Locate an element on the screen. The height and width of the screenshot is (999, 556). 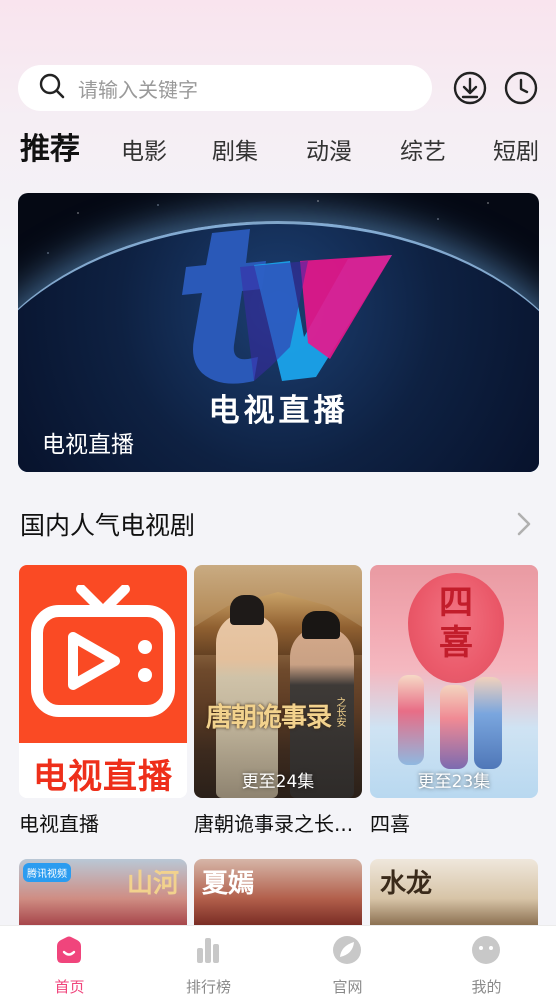
hero-caption: 电视直播 is located at coordinates (88, 445).